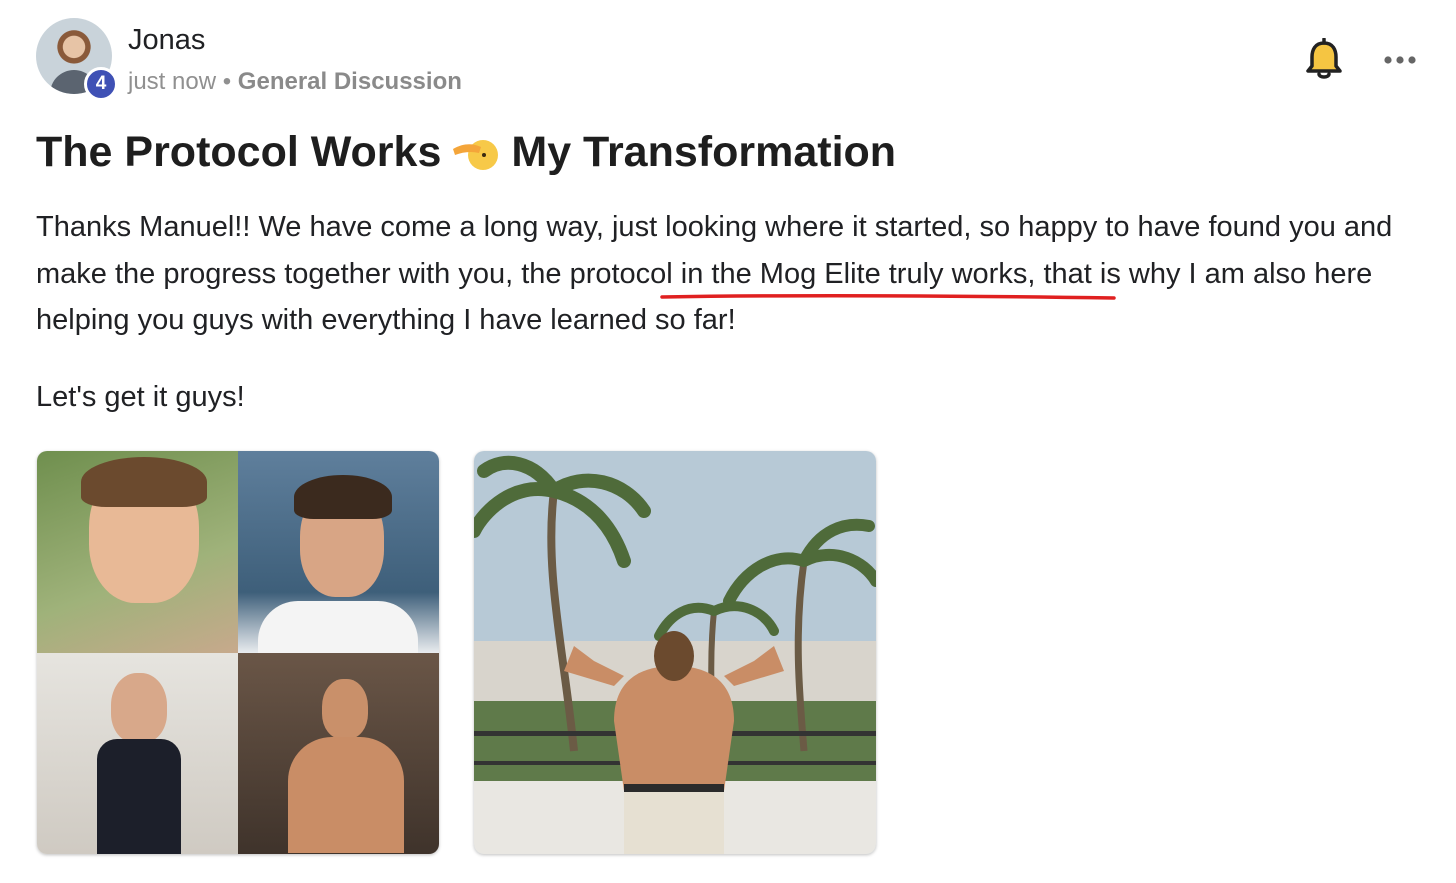 The image size is (1456, 883). I want to click on title-part-1: The Protocol Works, so click(239, 152).